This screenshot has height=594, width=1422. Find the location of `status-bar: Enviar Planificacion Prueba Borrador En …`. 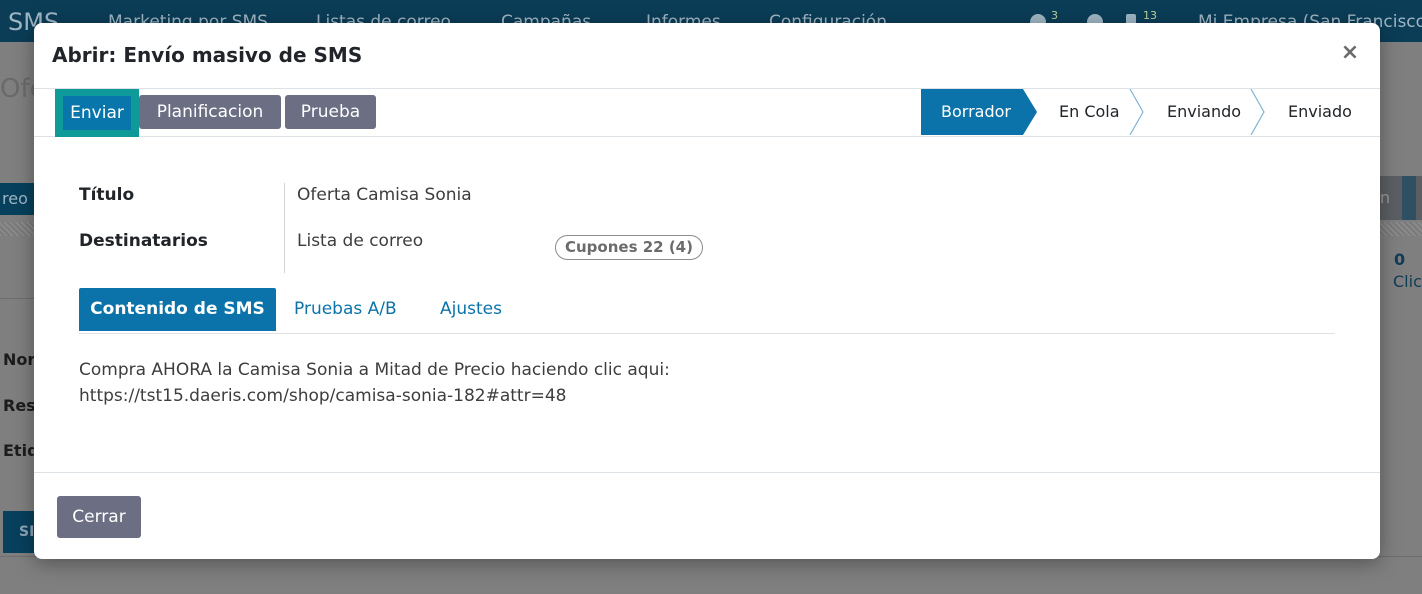

status-bar: Enviar Planificacion Prueba Borrador En … is located at coordinates (707, 113).